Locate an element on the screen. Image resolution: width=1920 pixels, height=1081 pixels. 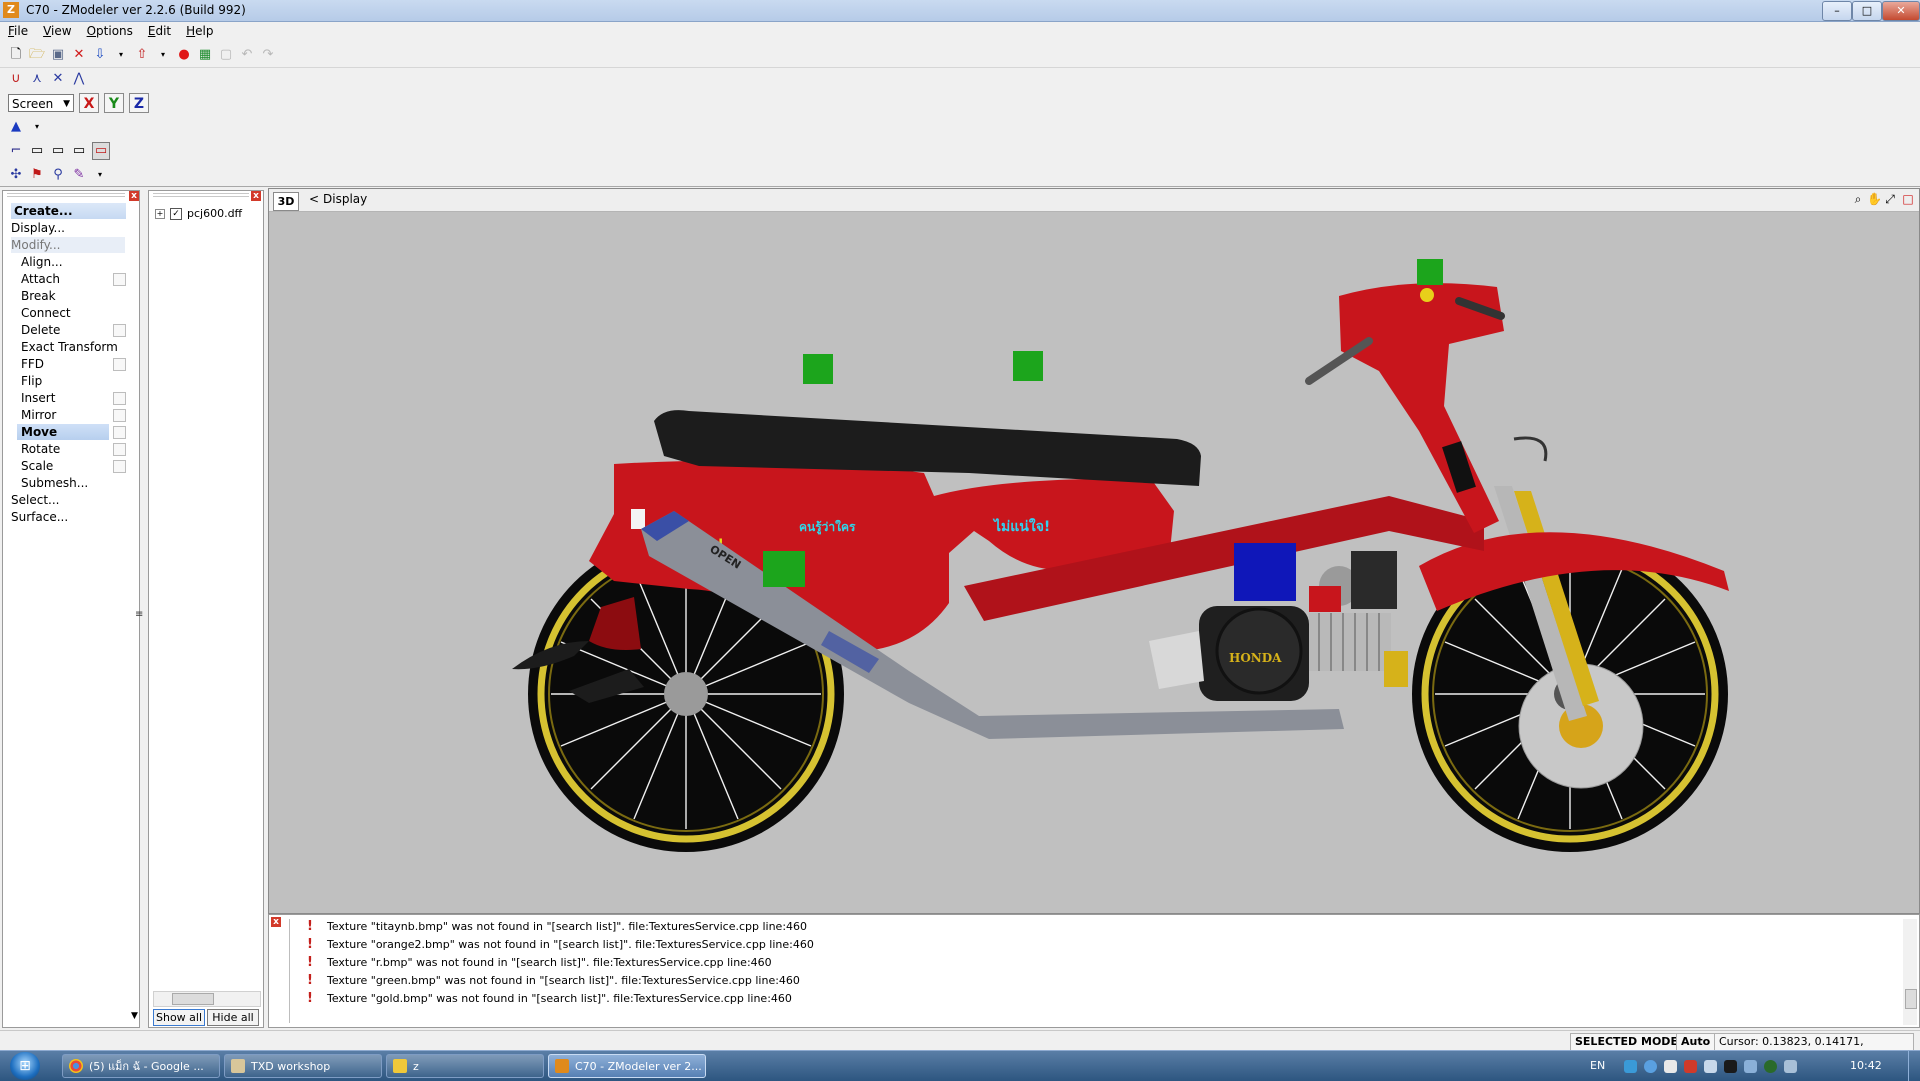
ffd-command: FFD is located at coordinates (32, 364).